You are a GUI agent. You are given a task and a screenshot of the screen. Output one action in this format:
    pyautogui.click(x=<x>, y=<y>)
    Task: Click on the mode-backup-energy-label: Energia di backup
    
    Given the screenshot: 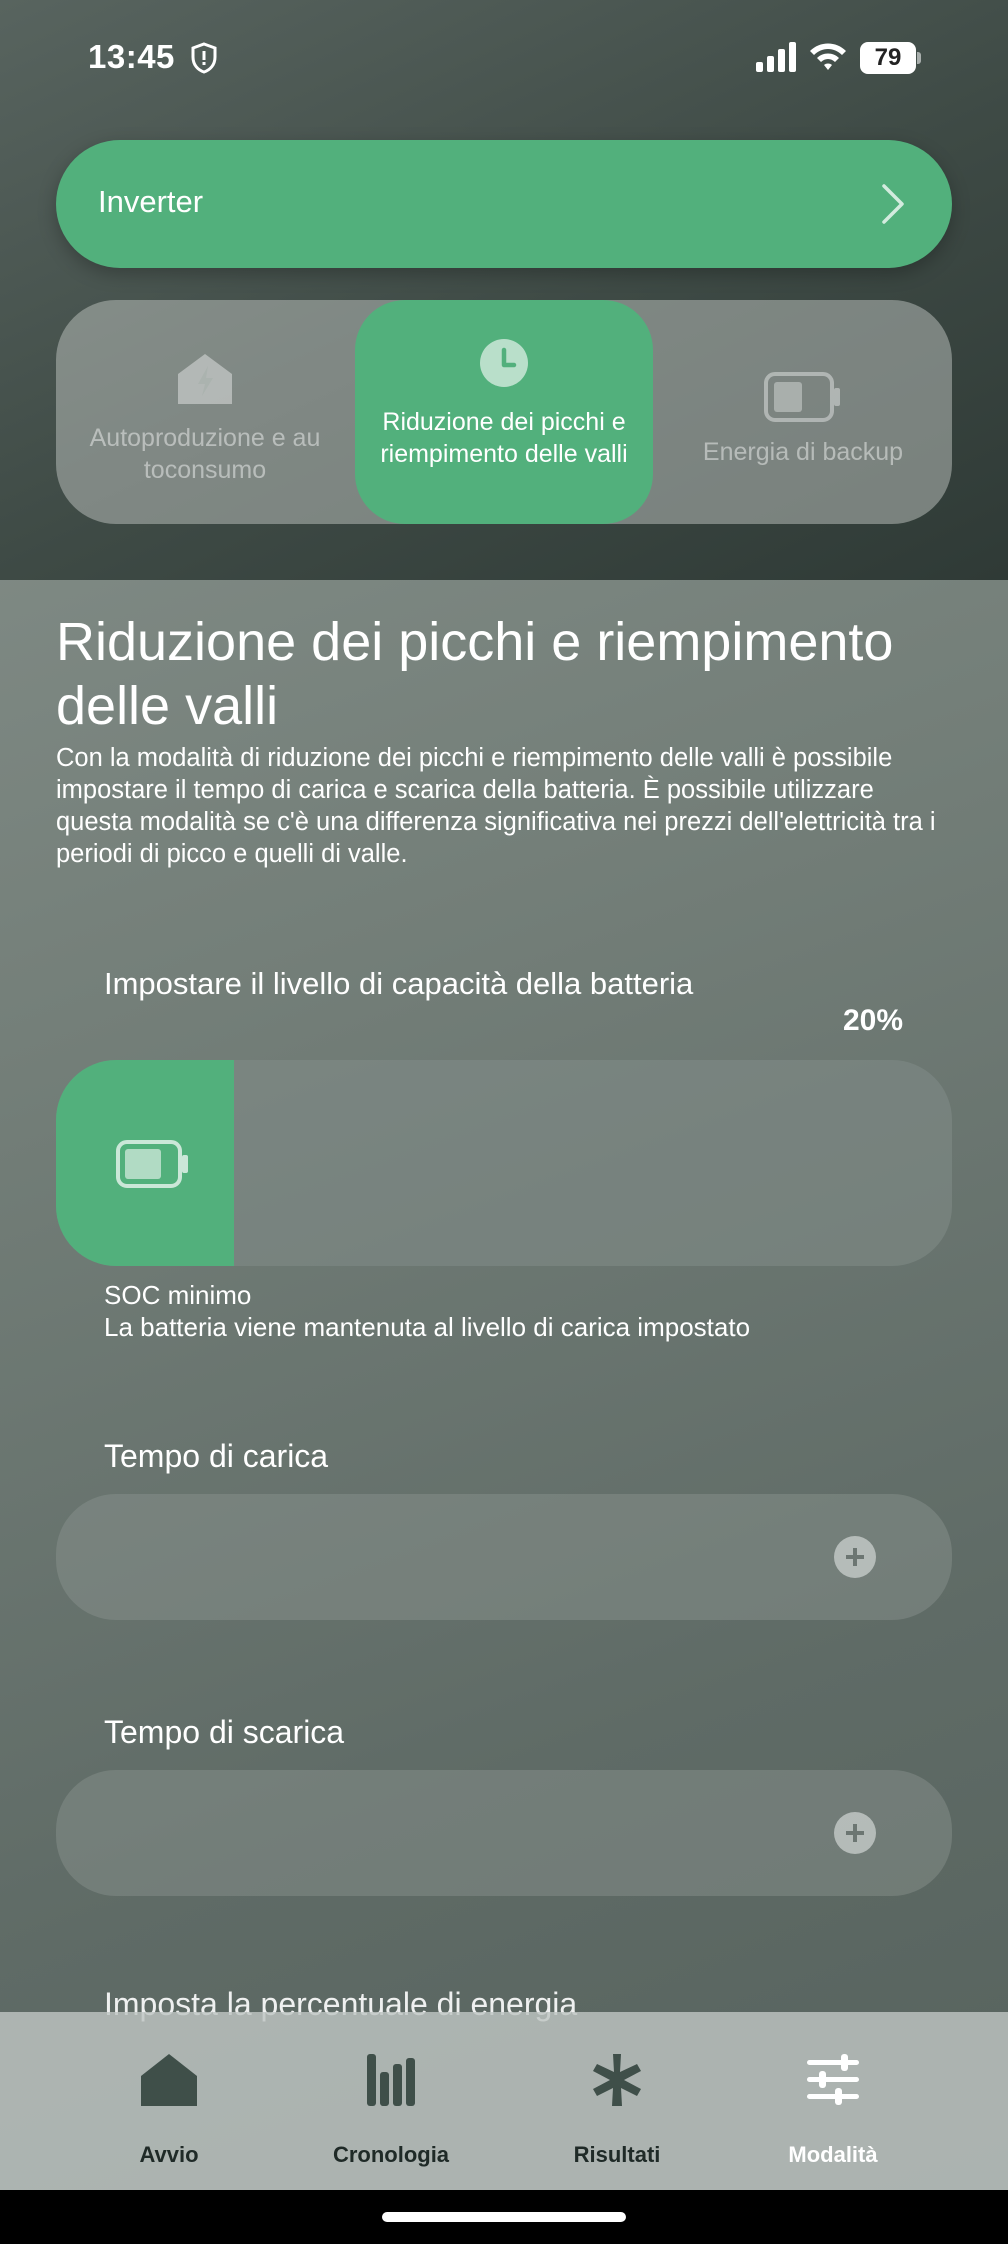 What is the action you would take?
    pyautogui.click(x=803, y=452)
    